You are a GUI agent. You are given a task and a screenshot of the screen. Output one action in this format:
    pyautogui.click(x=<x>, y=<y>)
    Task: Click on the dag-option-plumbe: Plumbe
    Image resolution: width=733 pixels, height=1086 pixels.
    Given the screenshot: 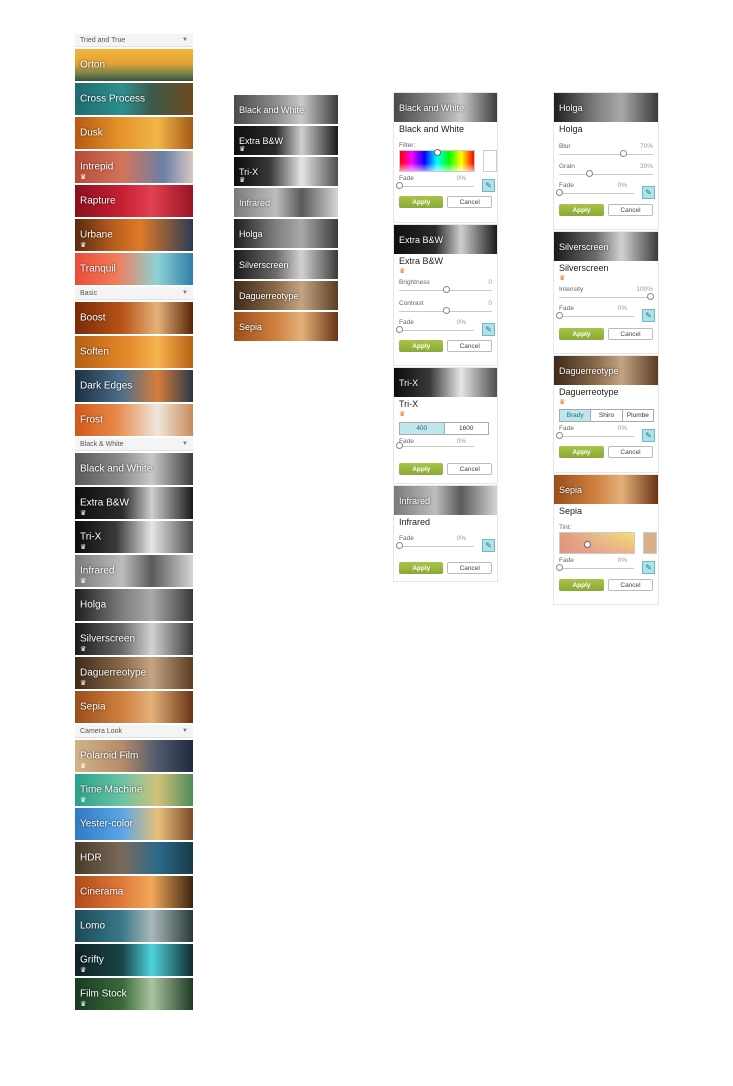 What is the action you would take?
    pyautogui.click(x=638, y=415)
    